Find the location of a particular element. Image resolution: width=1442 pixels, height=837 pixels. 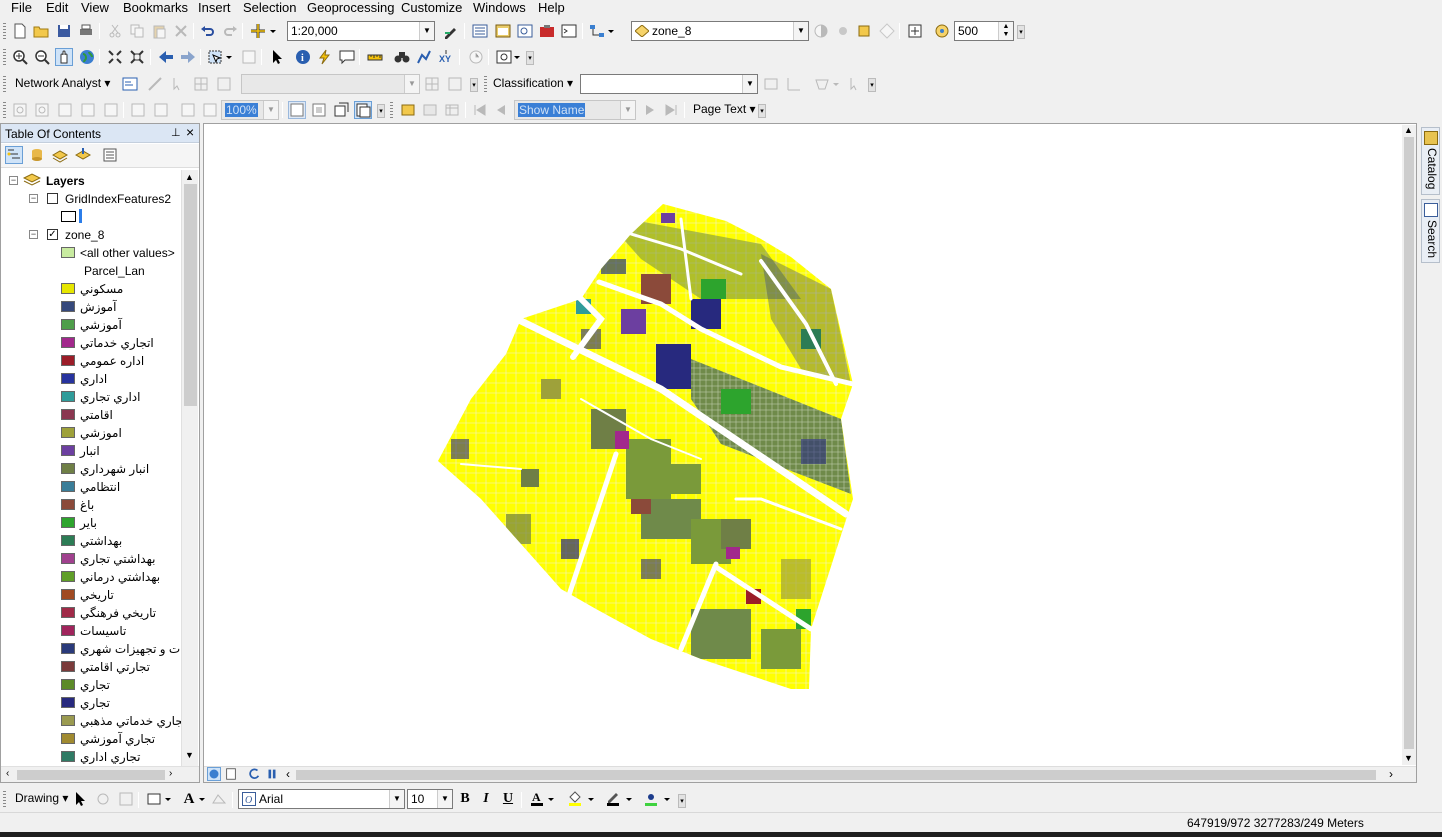

scatterplots-icon is located at coordinates (794, 84).